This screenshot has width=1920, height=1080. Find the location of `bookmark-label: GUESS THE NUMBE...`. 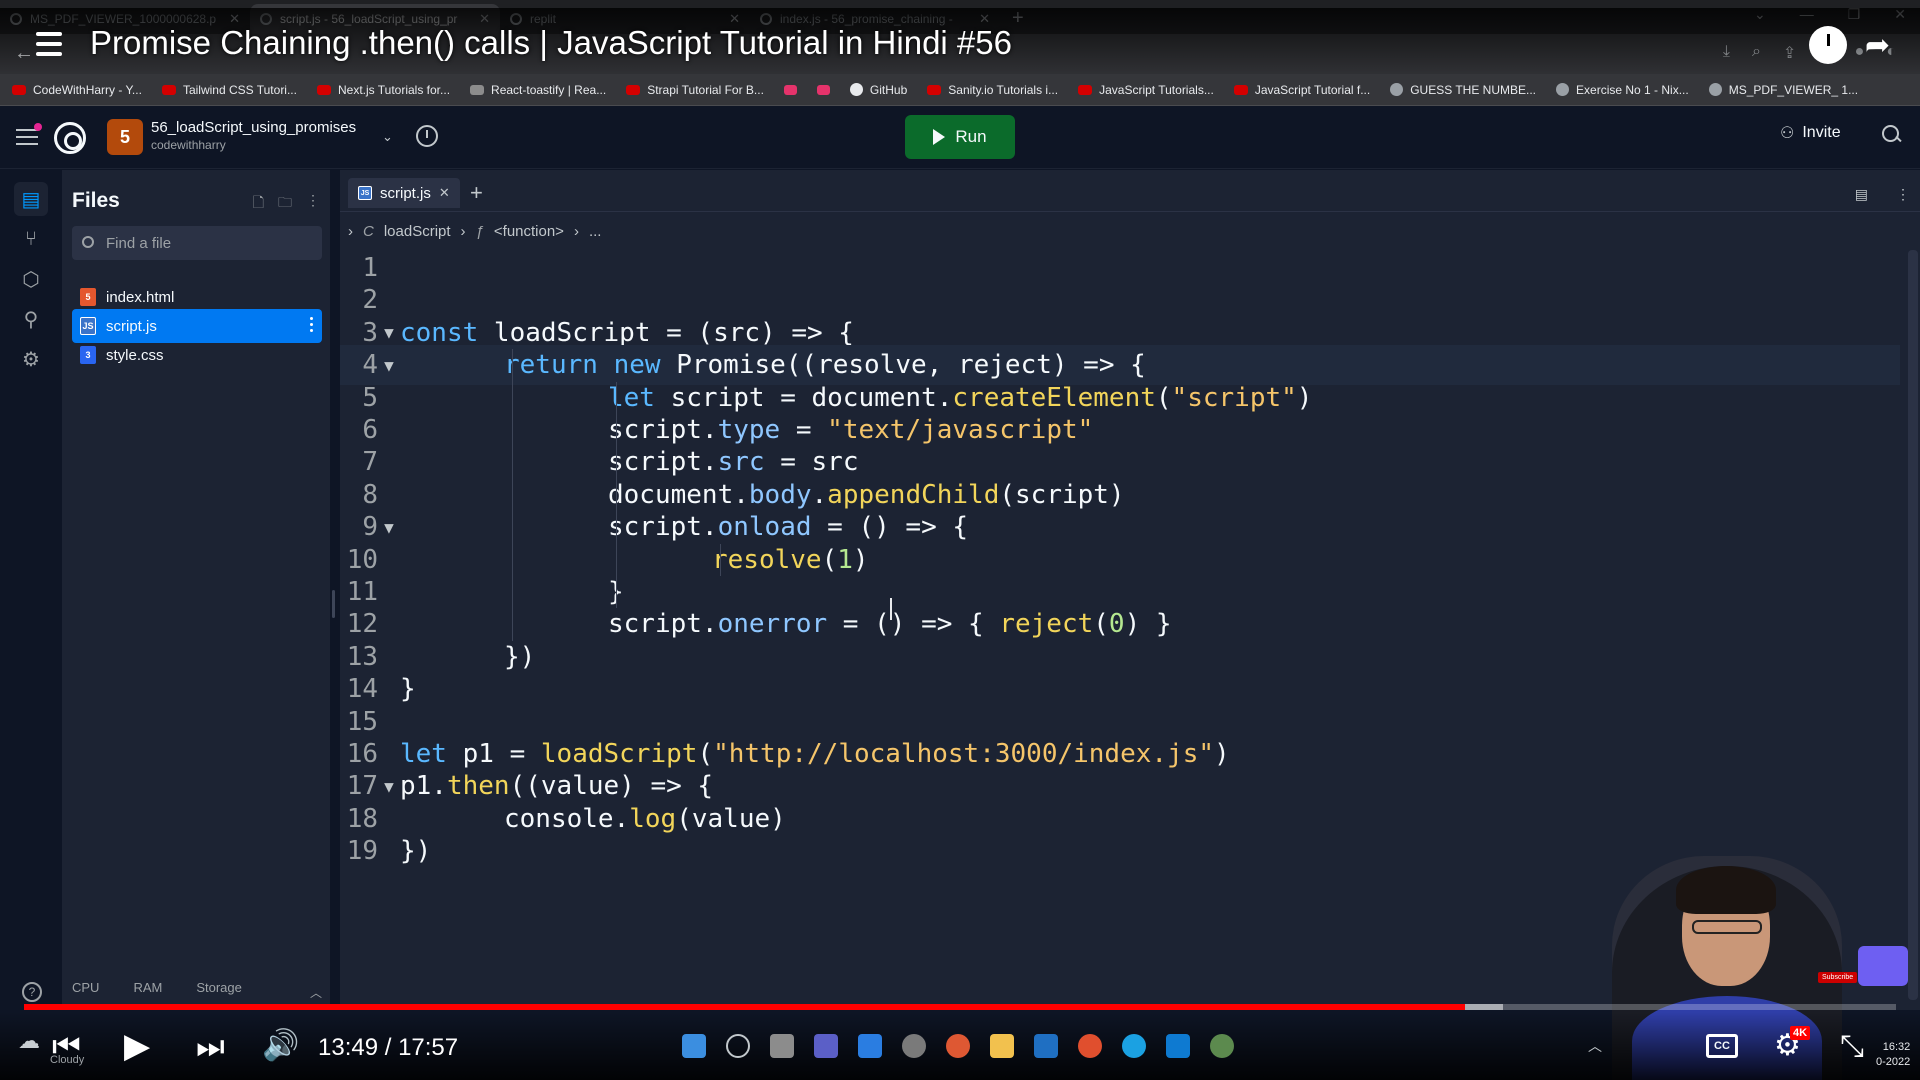

bookmark-label: GUESS THE NUMBE... is located at coordinates (1473, 89).